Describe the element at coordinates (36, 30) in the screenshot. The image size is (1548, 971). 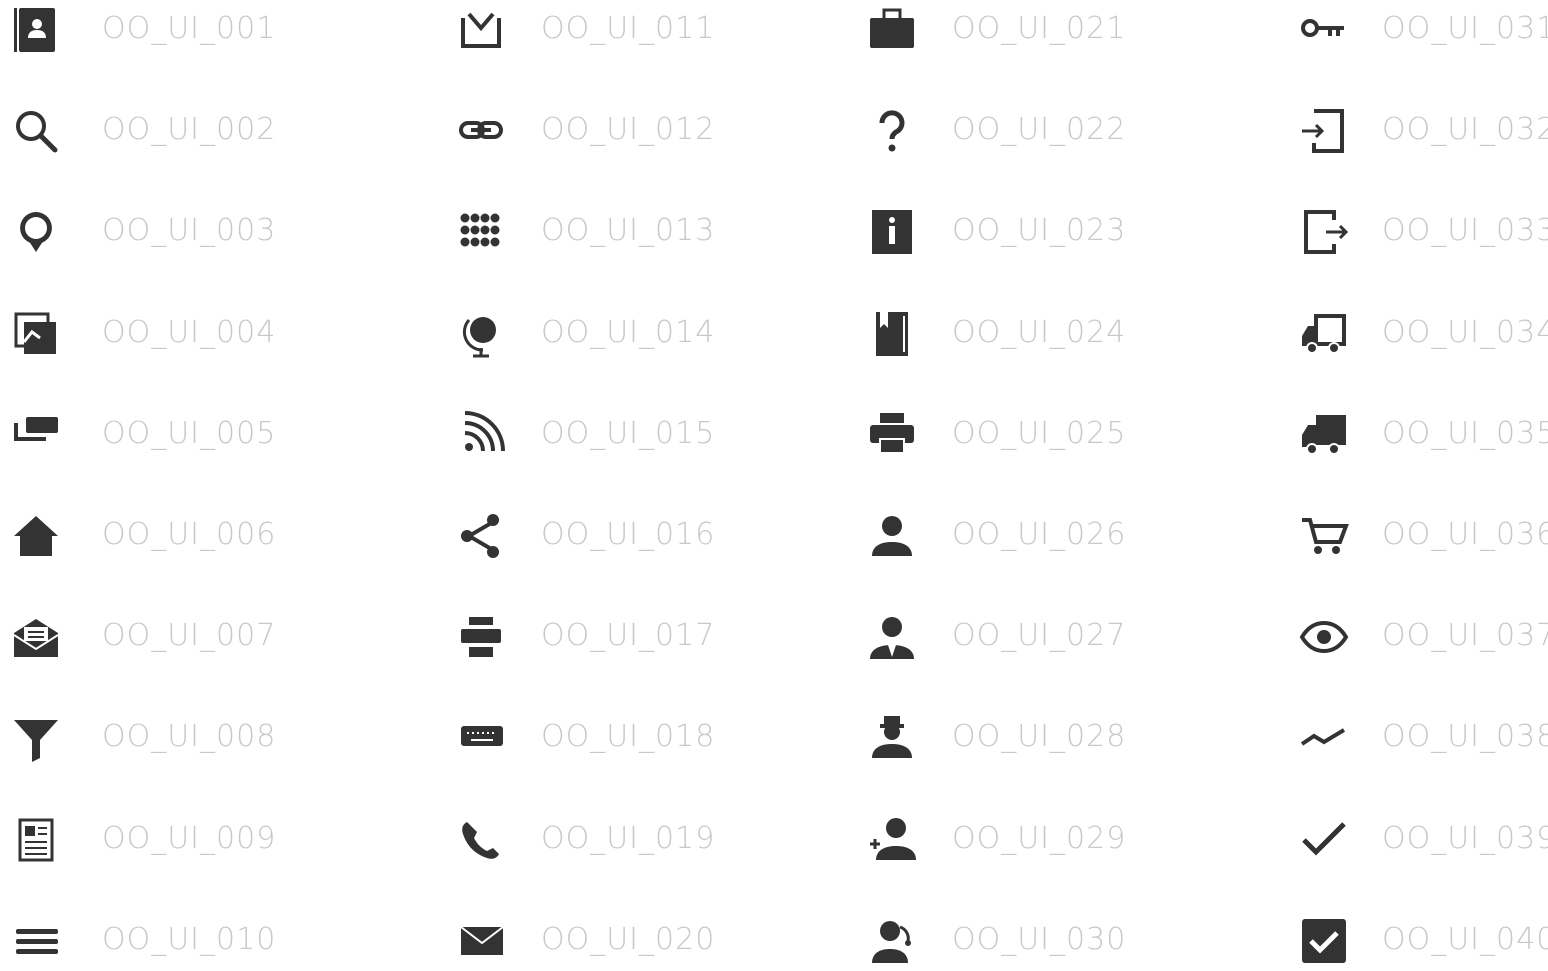
I see `contact-book-icon` at that location.